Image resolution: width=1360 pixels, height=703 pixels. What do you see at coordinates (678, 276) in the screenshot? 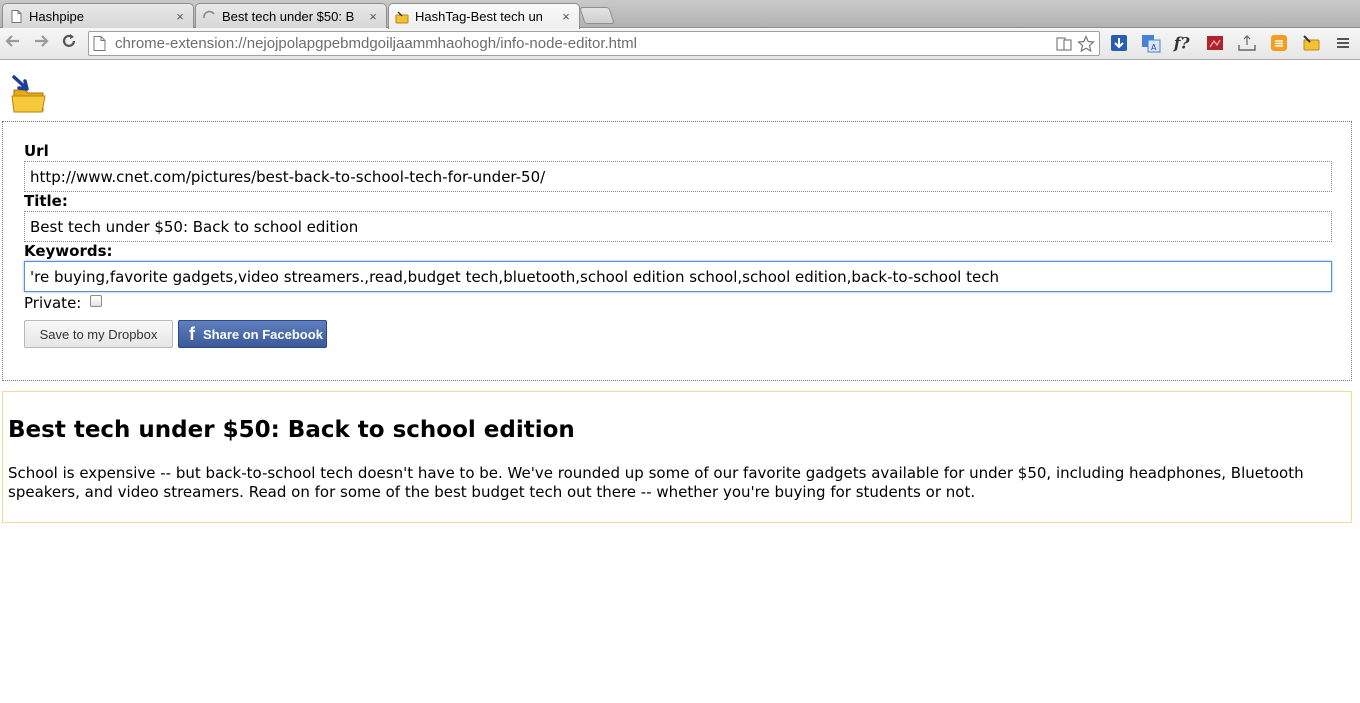
I see `keywords-input` at bounding box center [678, 276].